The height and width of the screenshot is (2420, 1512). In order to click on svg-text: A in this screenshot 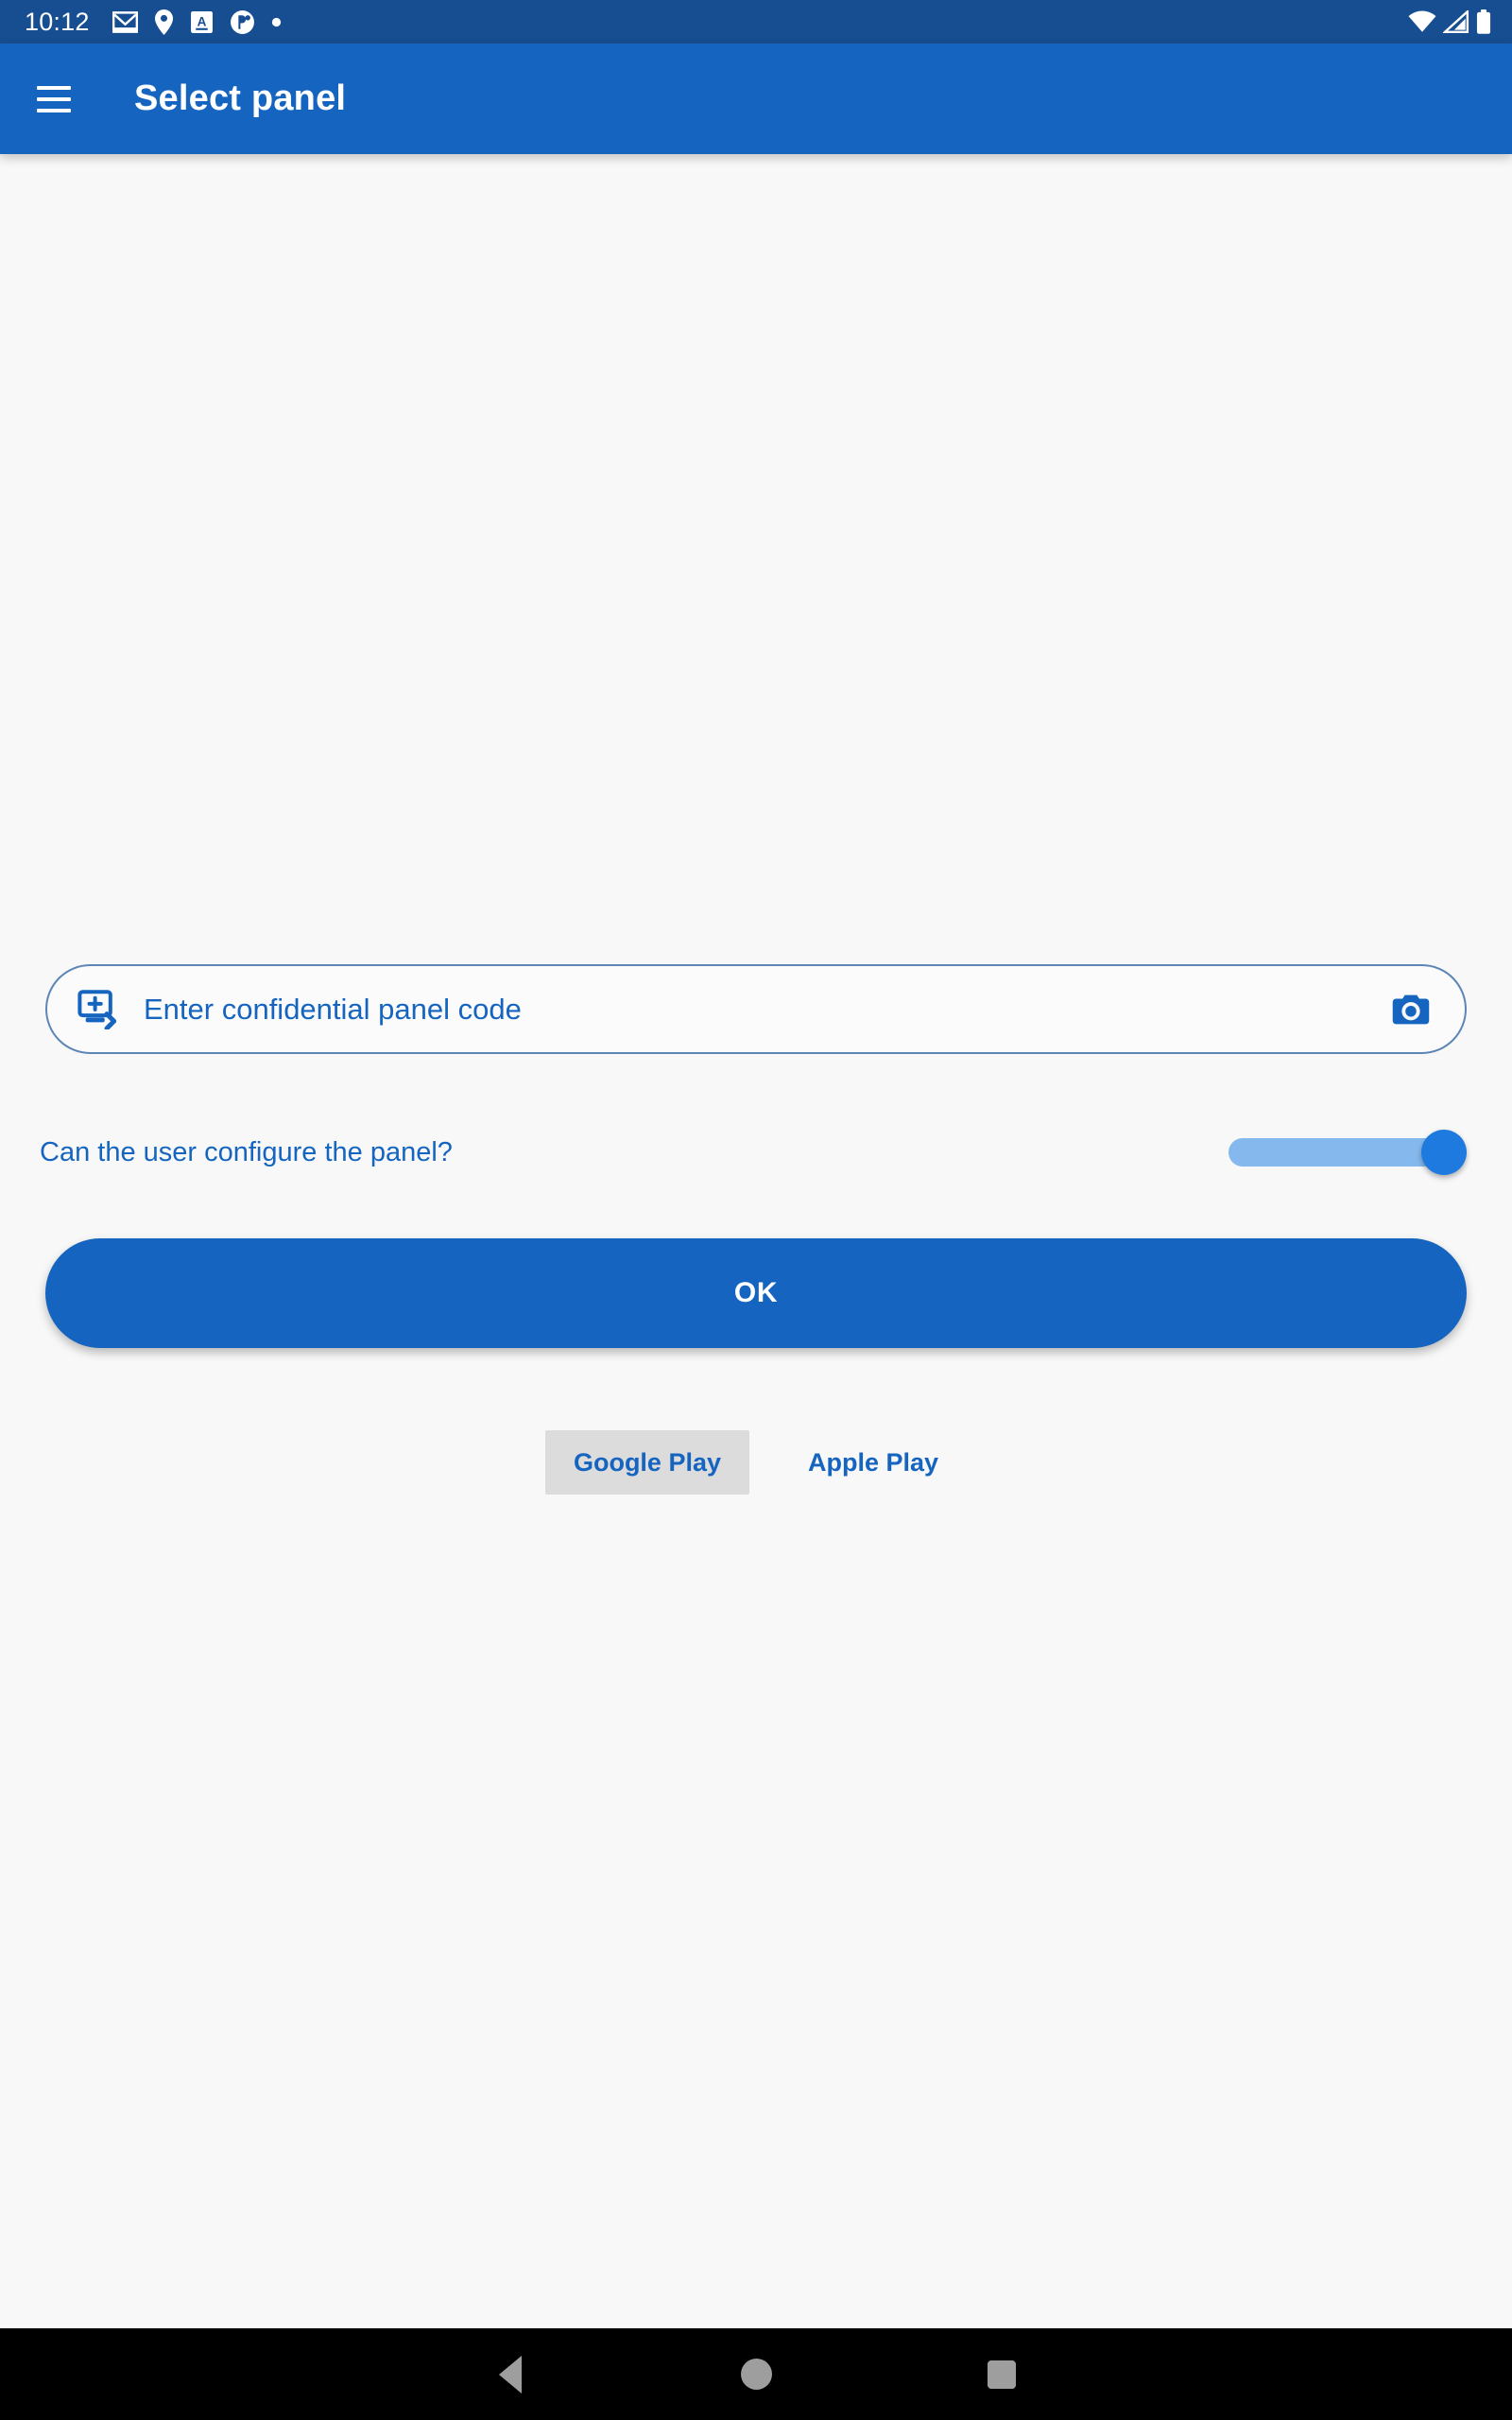, I will do `click(201, 21)`.